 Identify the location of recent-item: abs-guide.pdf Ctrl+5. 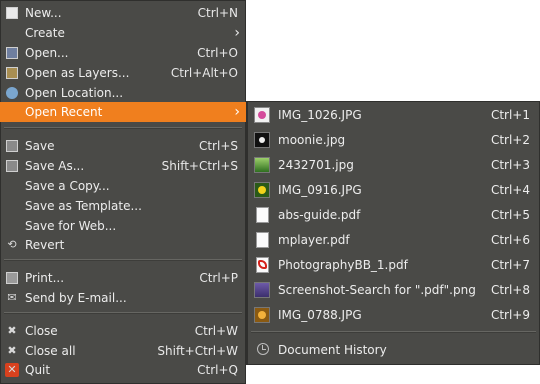
(393, 215).